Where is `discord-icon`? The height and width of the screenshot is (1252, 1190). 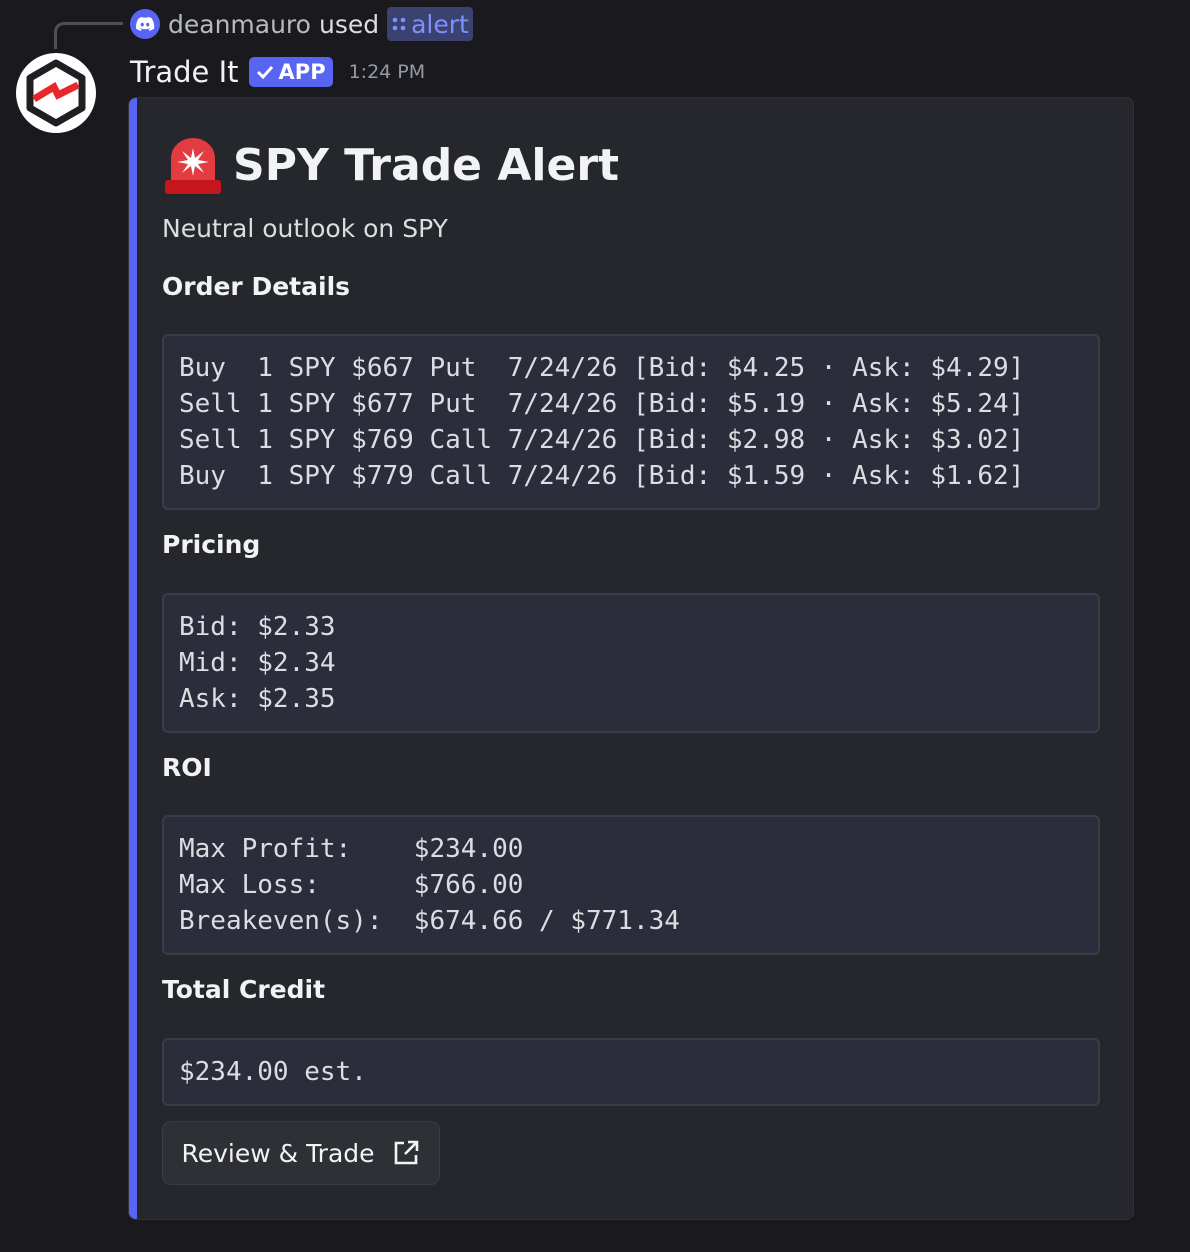
discord-icon is located at coordinates (145, 23).